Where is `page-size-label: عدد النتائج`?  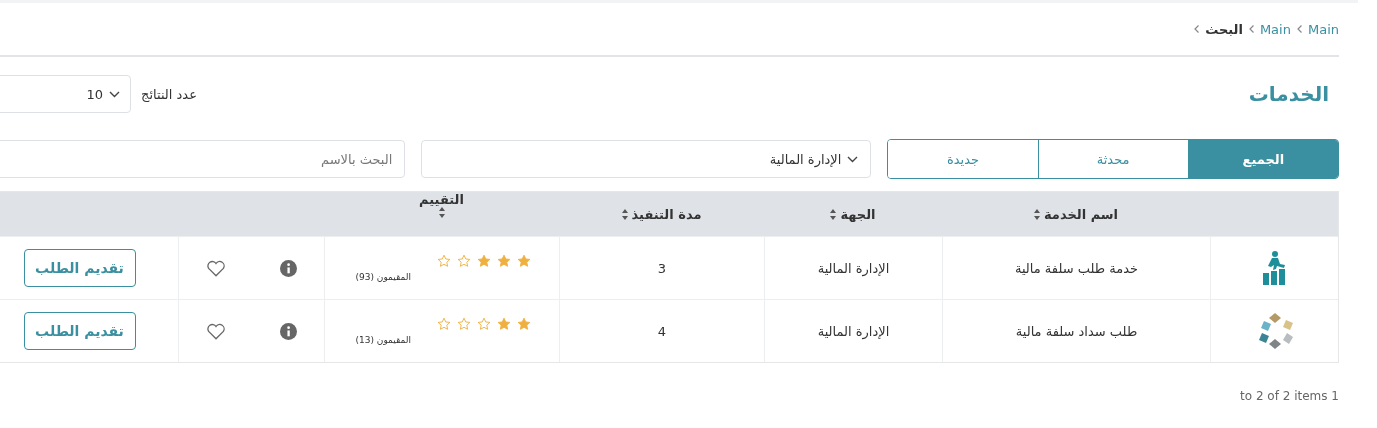
page-size-label: عدد النتائج is located at coordinates (169, 94).